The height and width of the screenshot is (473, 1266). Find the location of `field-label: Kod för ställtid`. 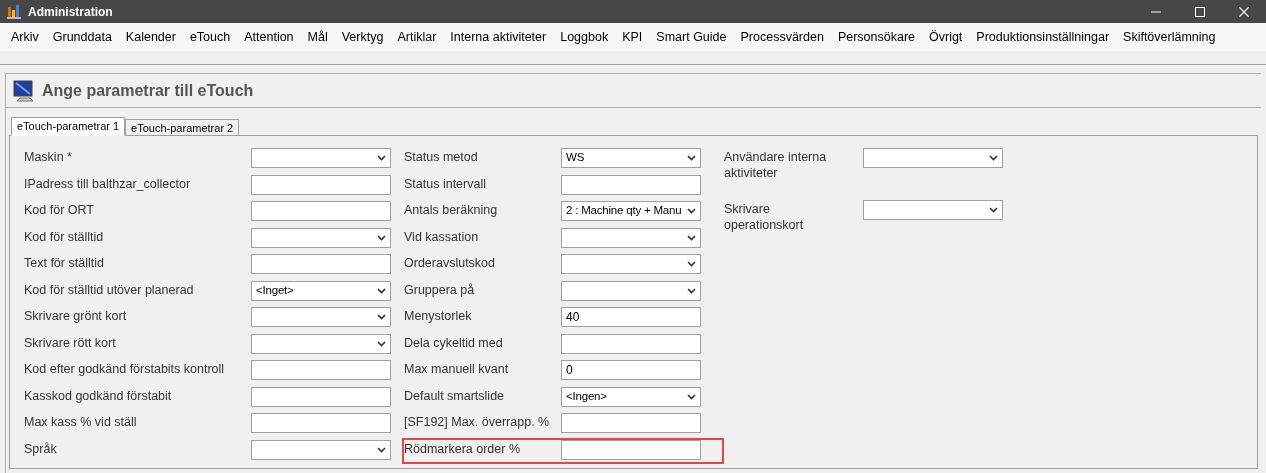

field-label: Kod för ställtid is located at coordinates (64, 236).